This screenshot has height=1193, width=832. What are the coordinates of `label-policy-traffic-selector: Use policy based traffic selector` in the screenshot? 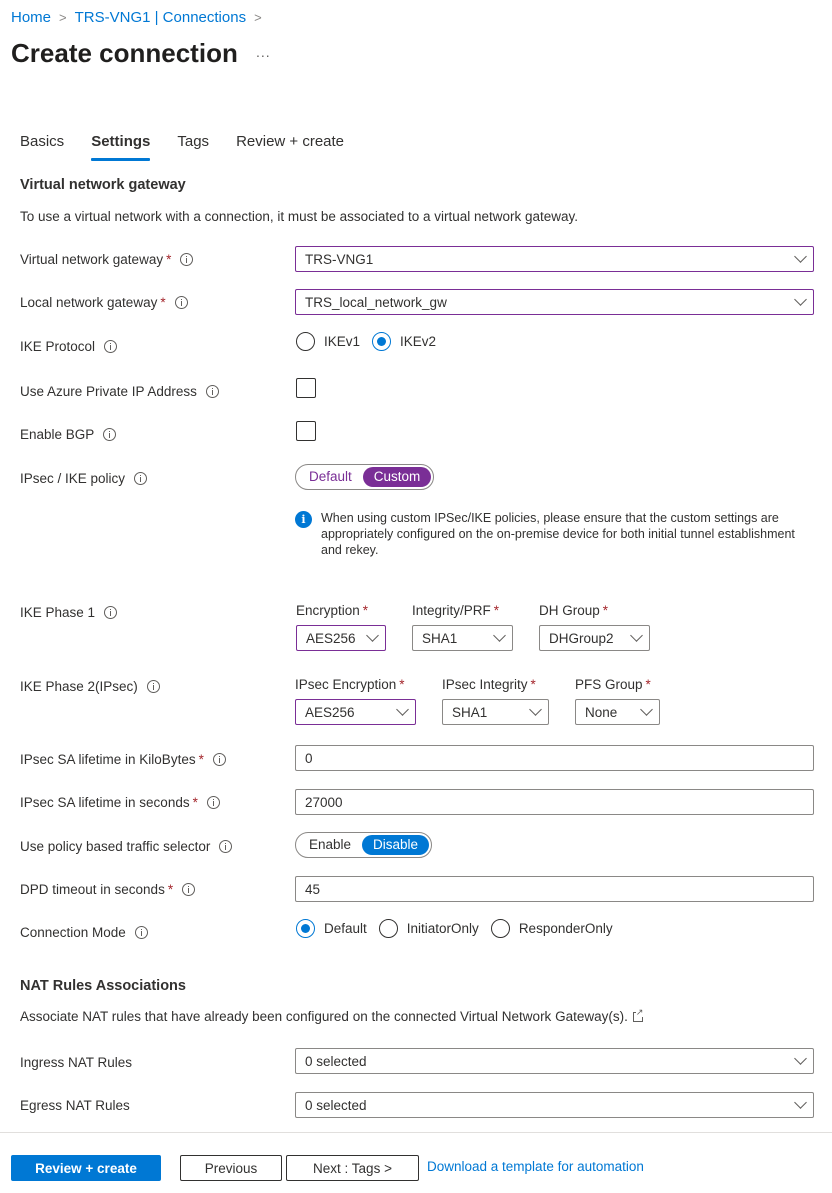 It's located at (126, 846).